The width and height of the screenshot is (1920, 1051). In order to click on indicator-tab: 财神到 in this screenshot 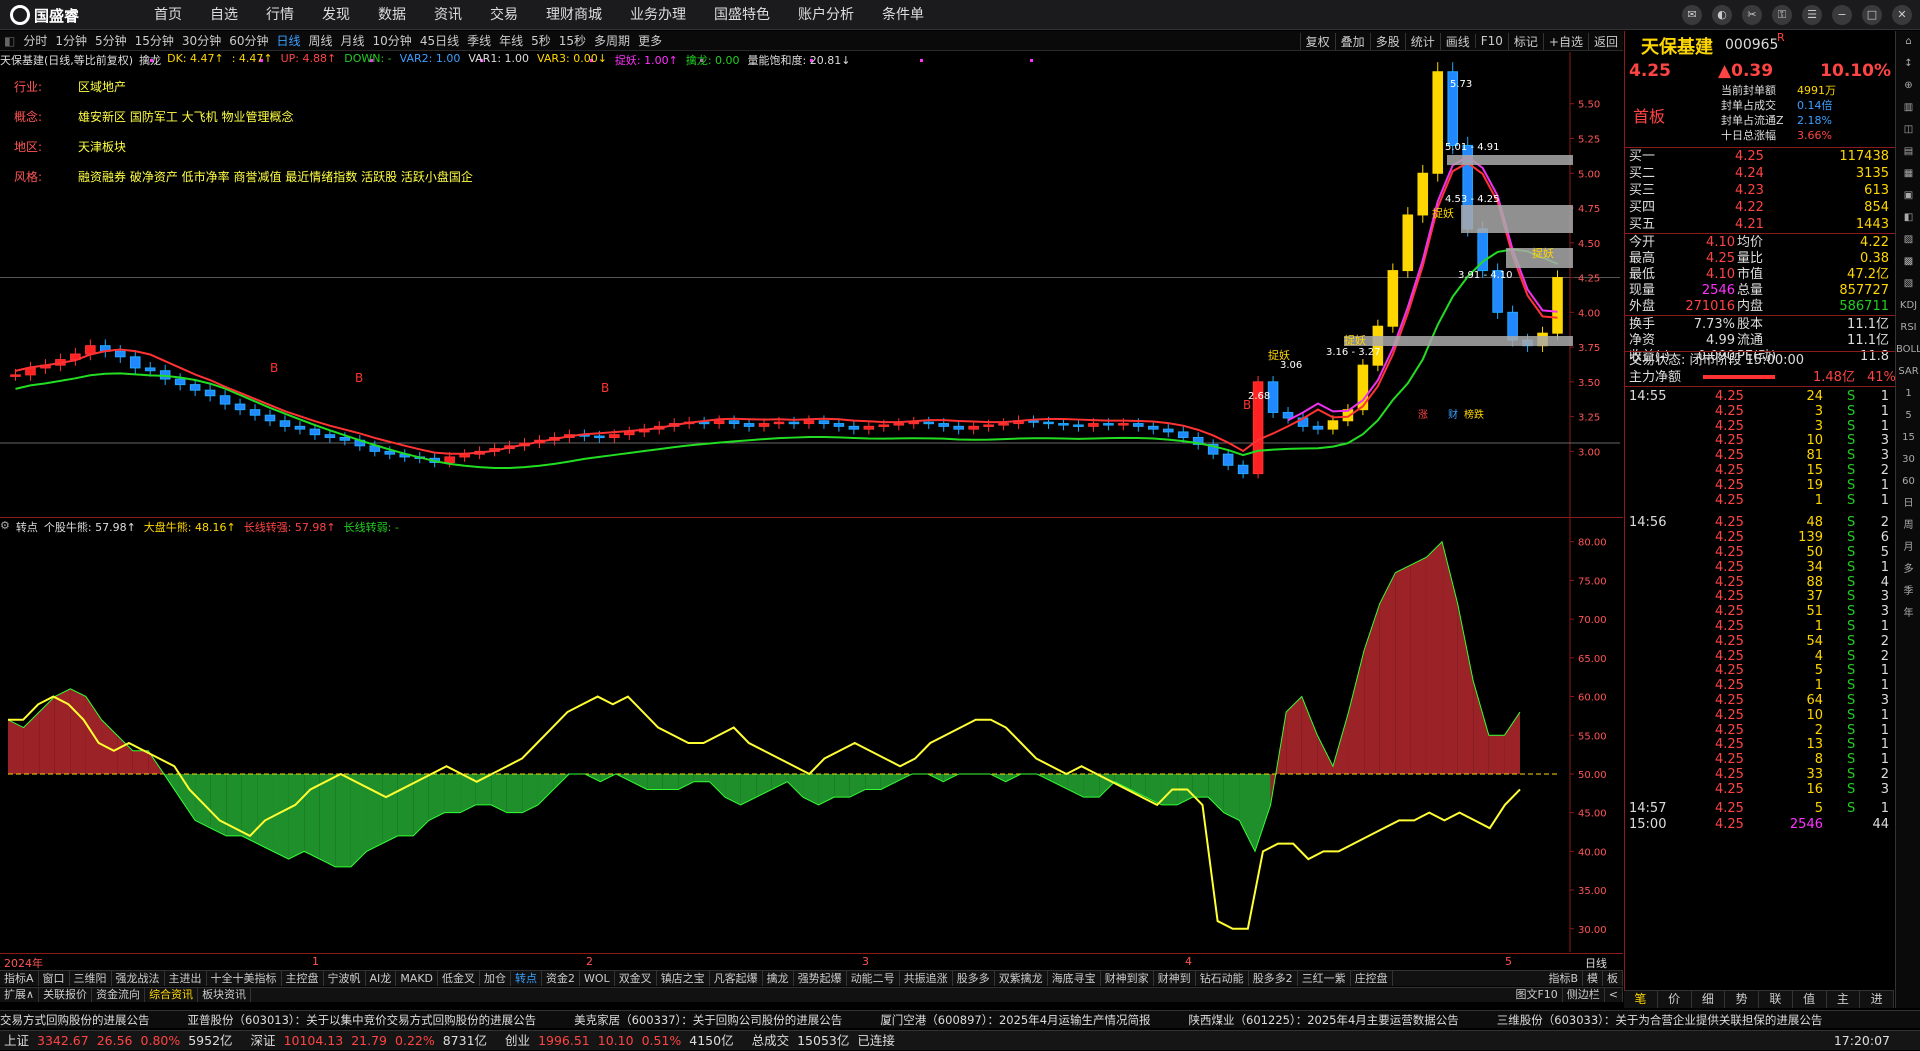, I will do `click(1175, 978)`.